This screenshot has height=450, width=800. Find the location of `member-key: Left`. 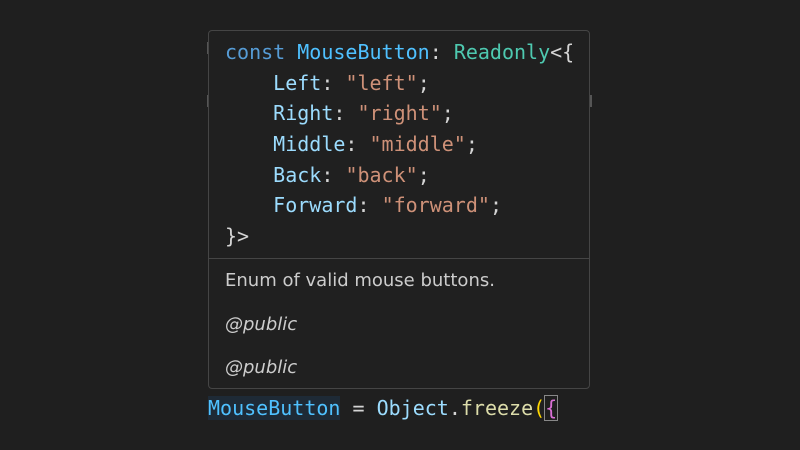

member-key: Left is located at coordinates (297, 82).